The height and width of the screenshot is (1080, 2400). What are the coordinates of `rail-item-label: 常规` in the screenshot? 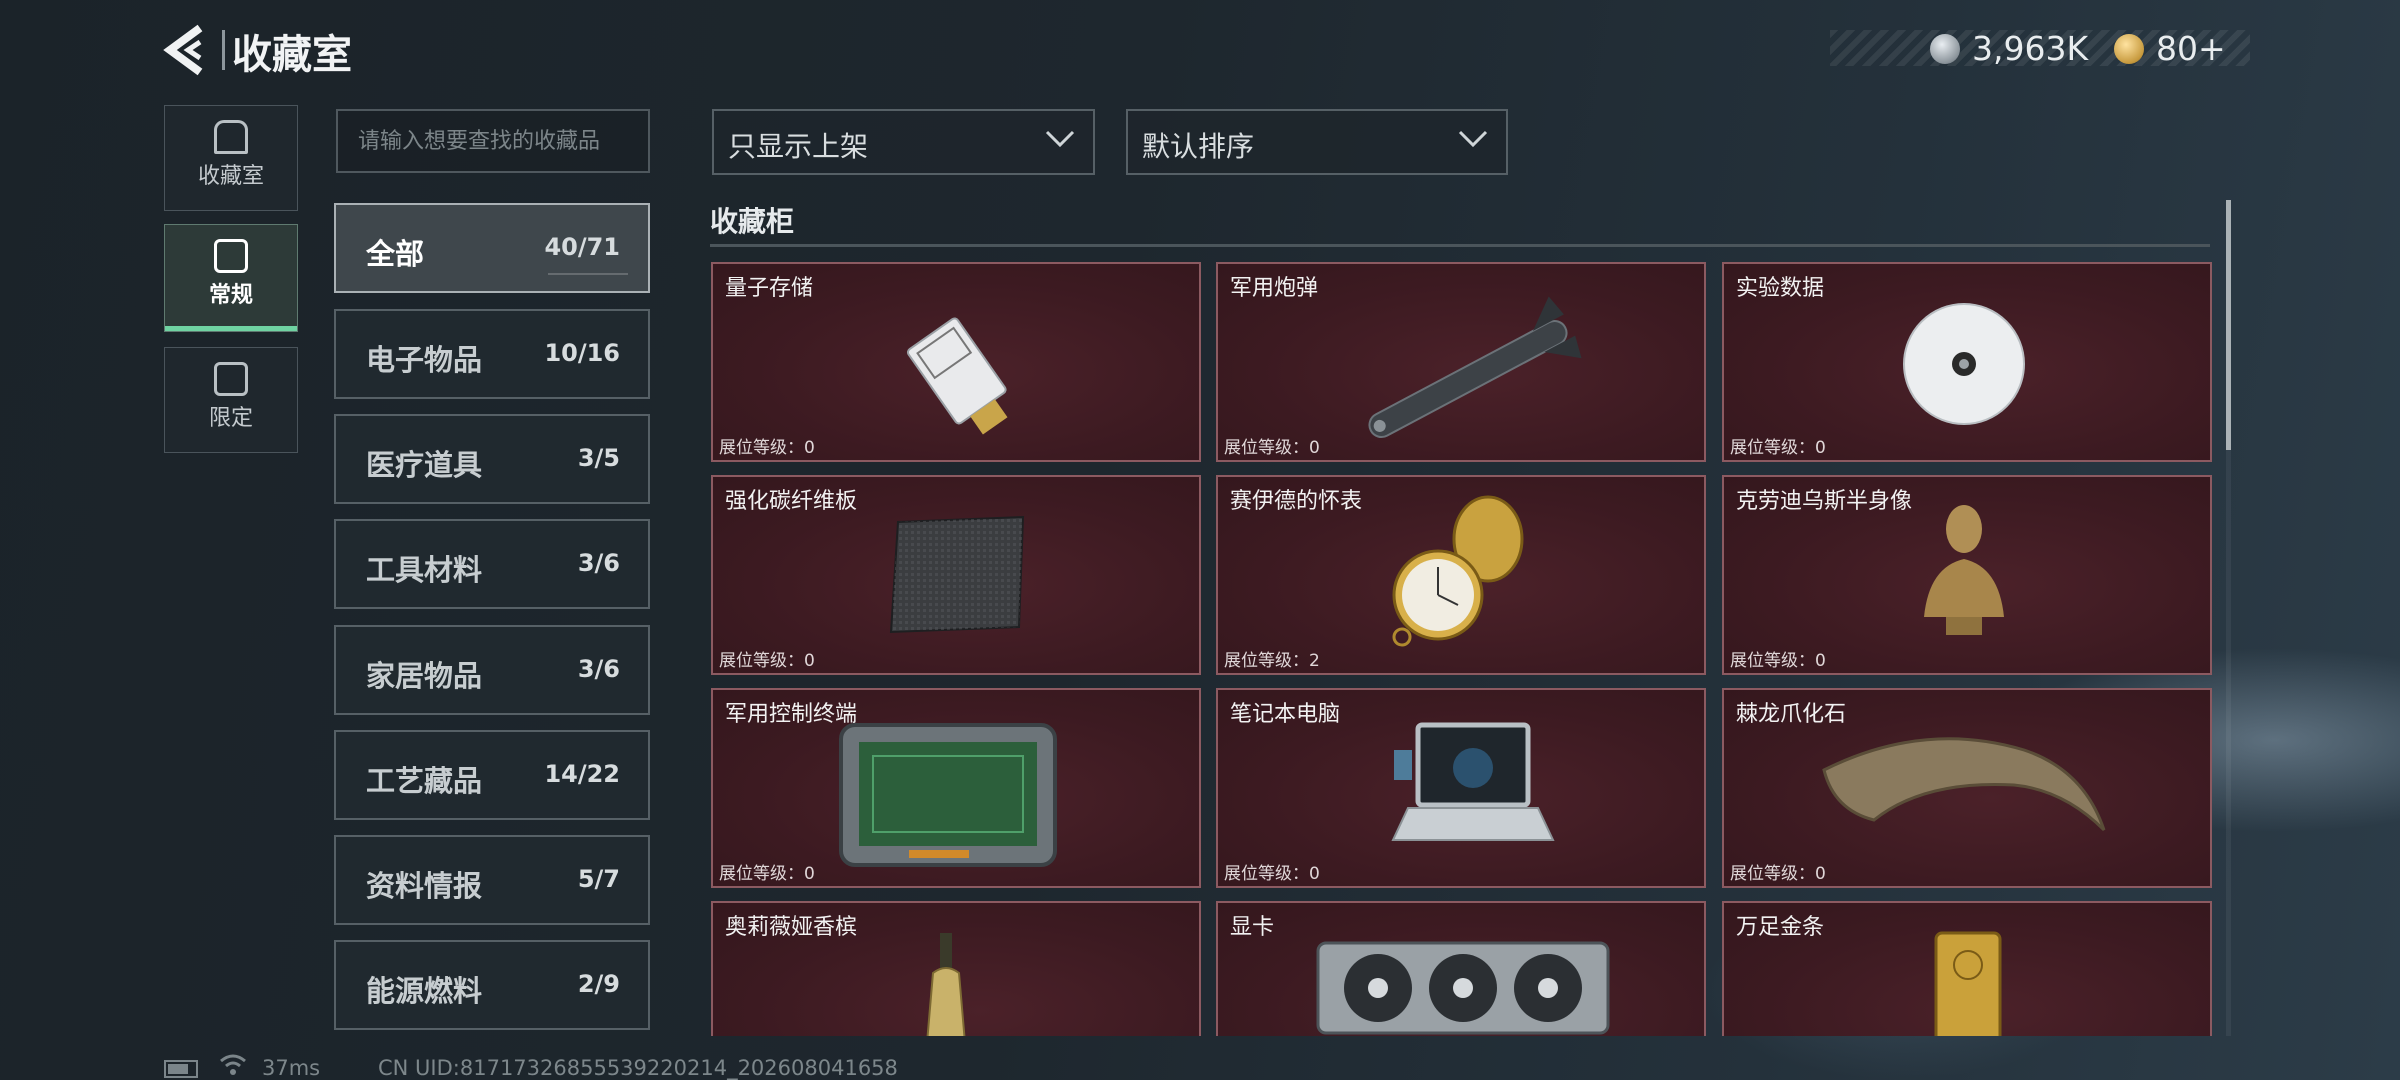 It's located at (230, 295).